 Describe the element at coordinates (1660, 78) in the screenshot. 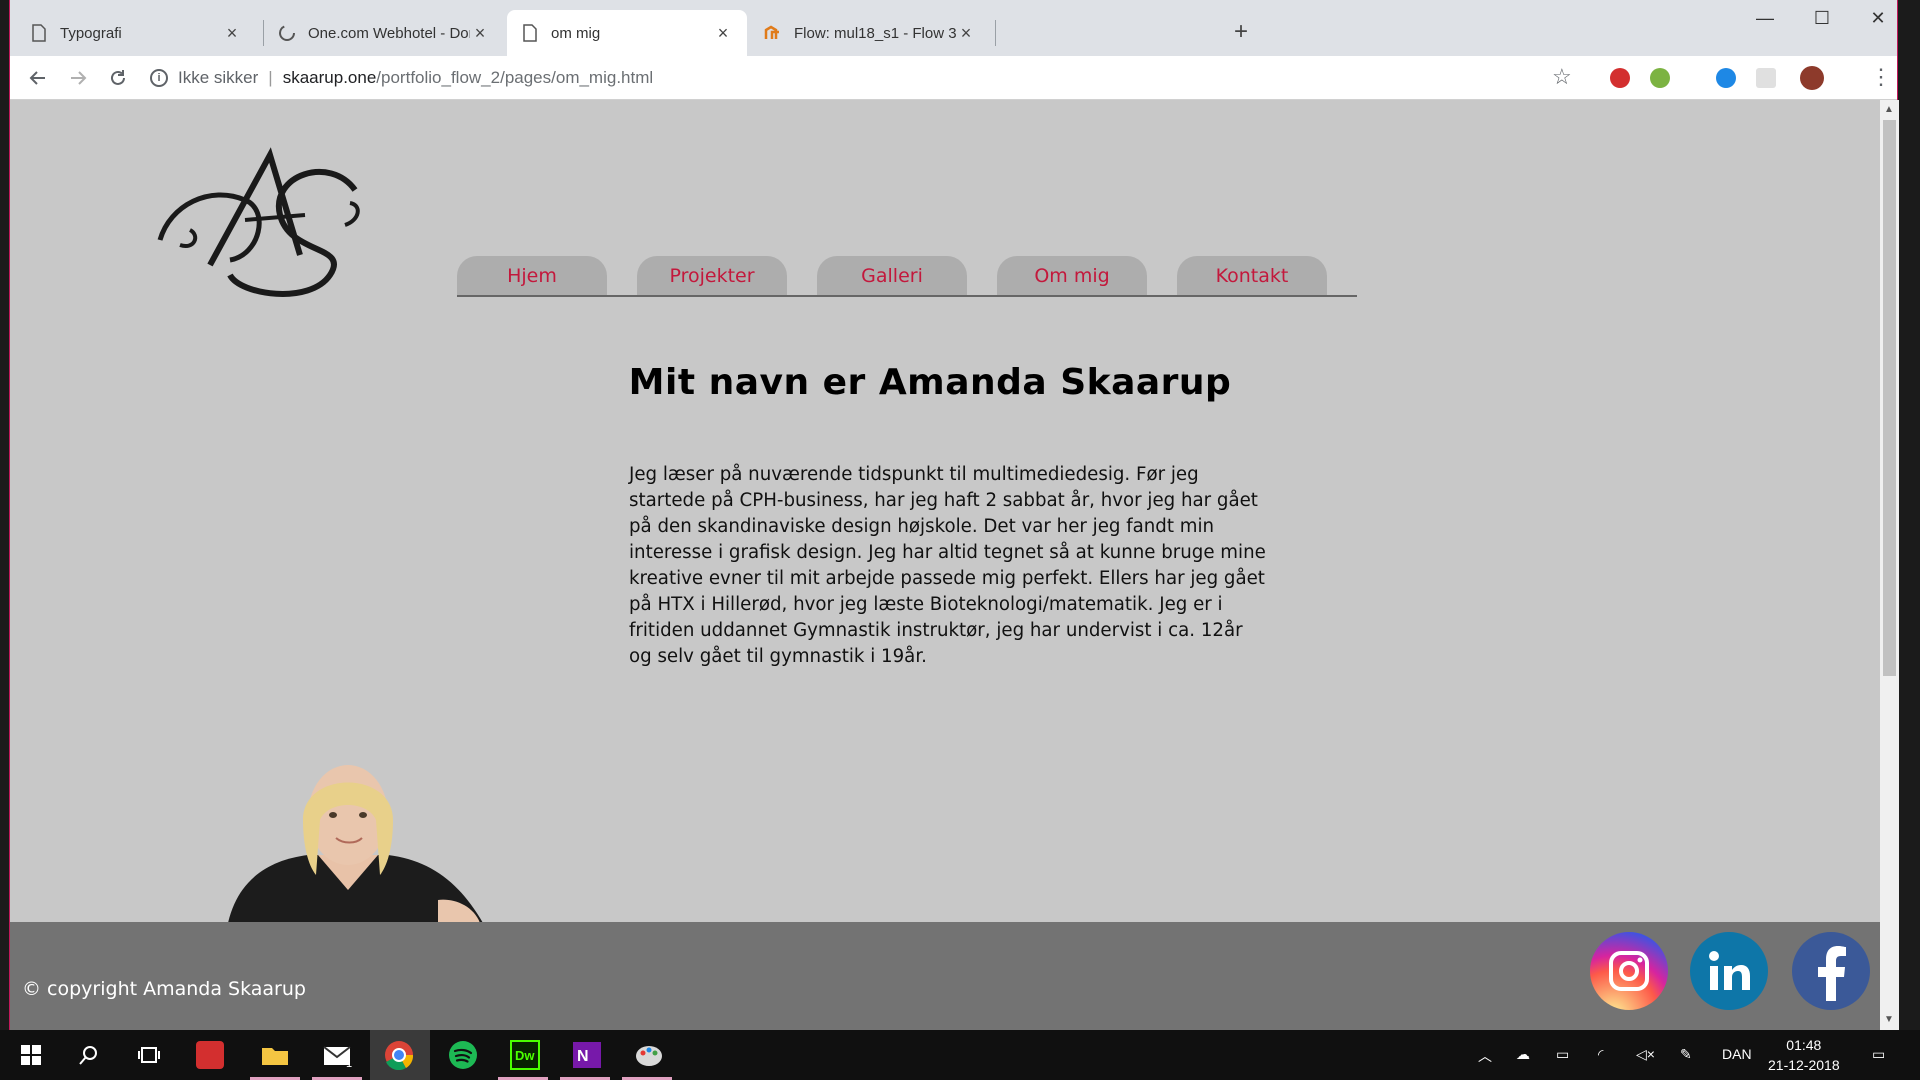

I see `green-extension-icon` at that location.